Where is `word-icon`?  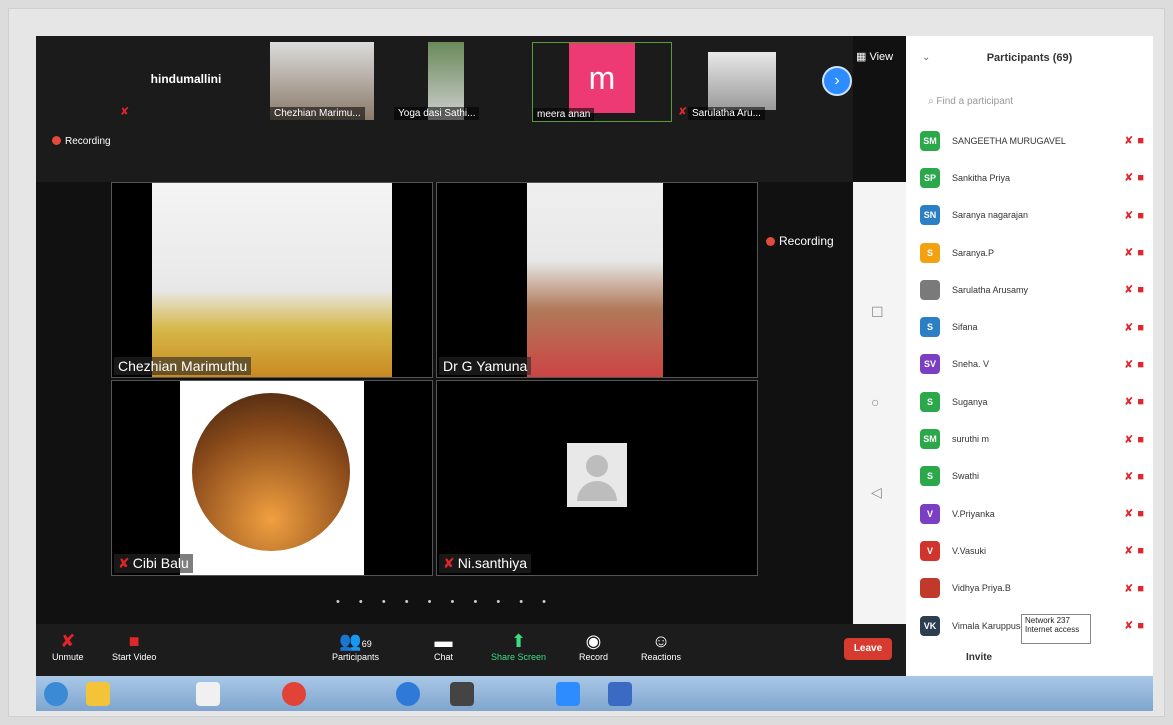
word-icon is located at coordinates (620, 694).